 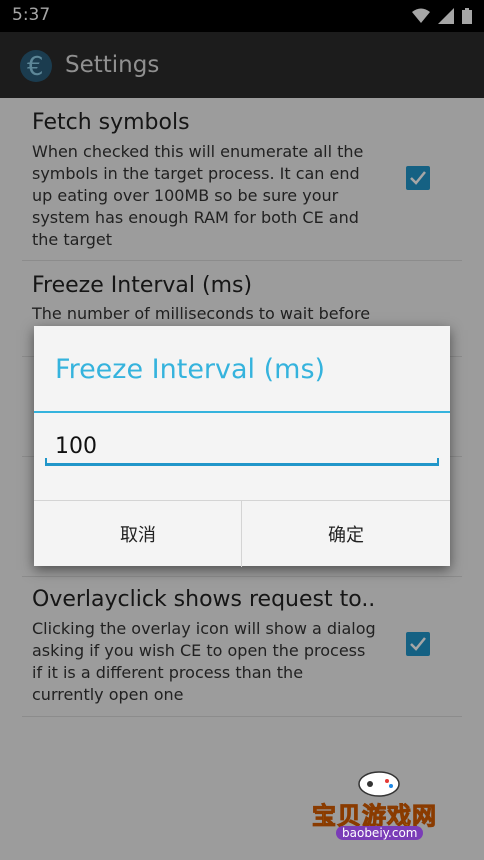 I want to click on watermark-url: baobeiy.com, so click(x=380, y=833).